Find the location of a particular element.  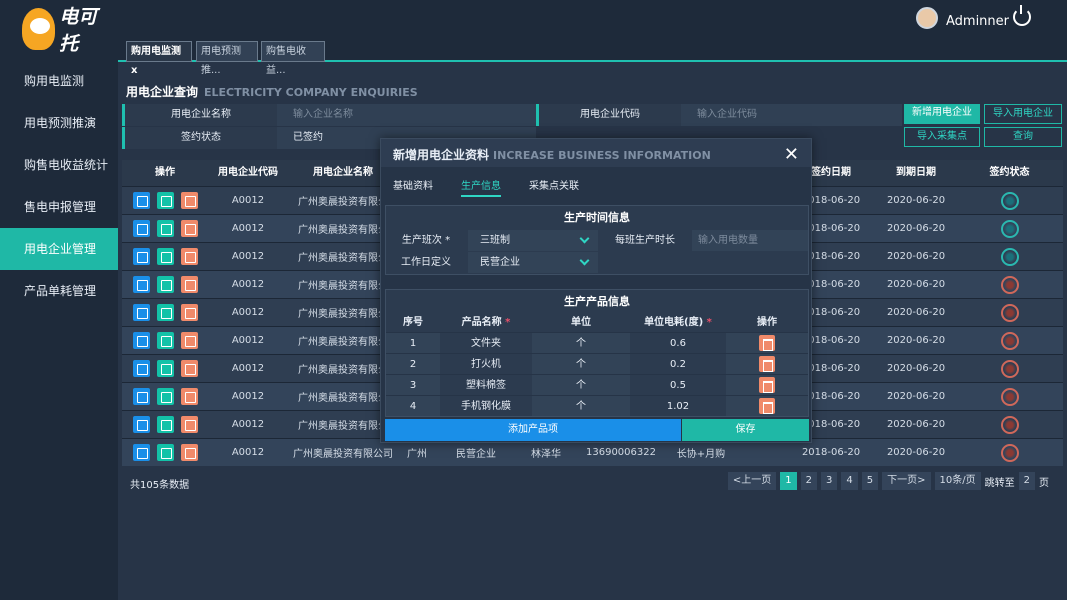

name-input: 输入企业名称 is located at coordinates (408, 115).